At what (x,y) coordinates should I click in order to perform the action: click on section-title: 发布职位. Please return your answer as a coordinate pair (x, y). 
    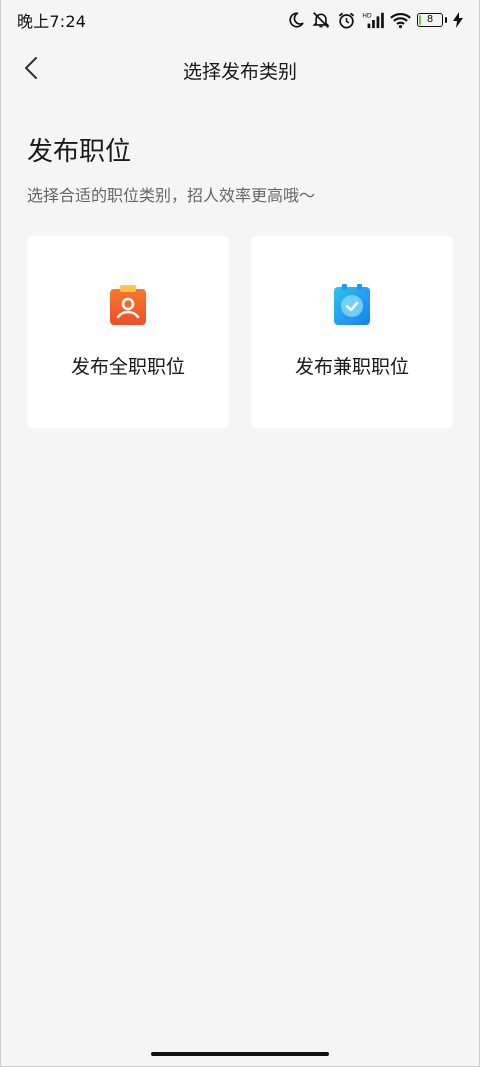
    Looking at the image, I should click on (79, 152).